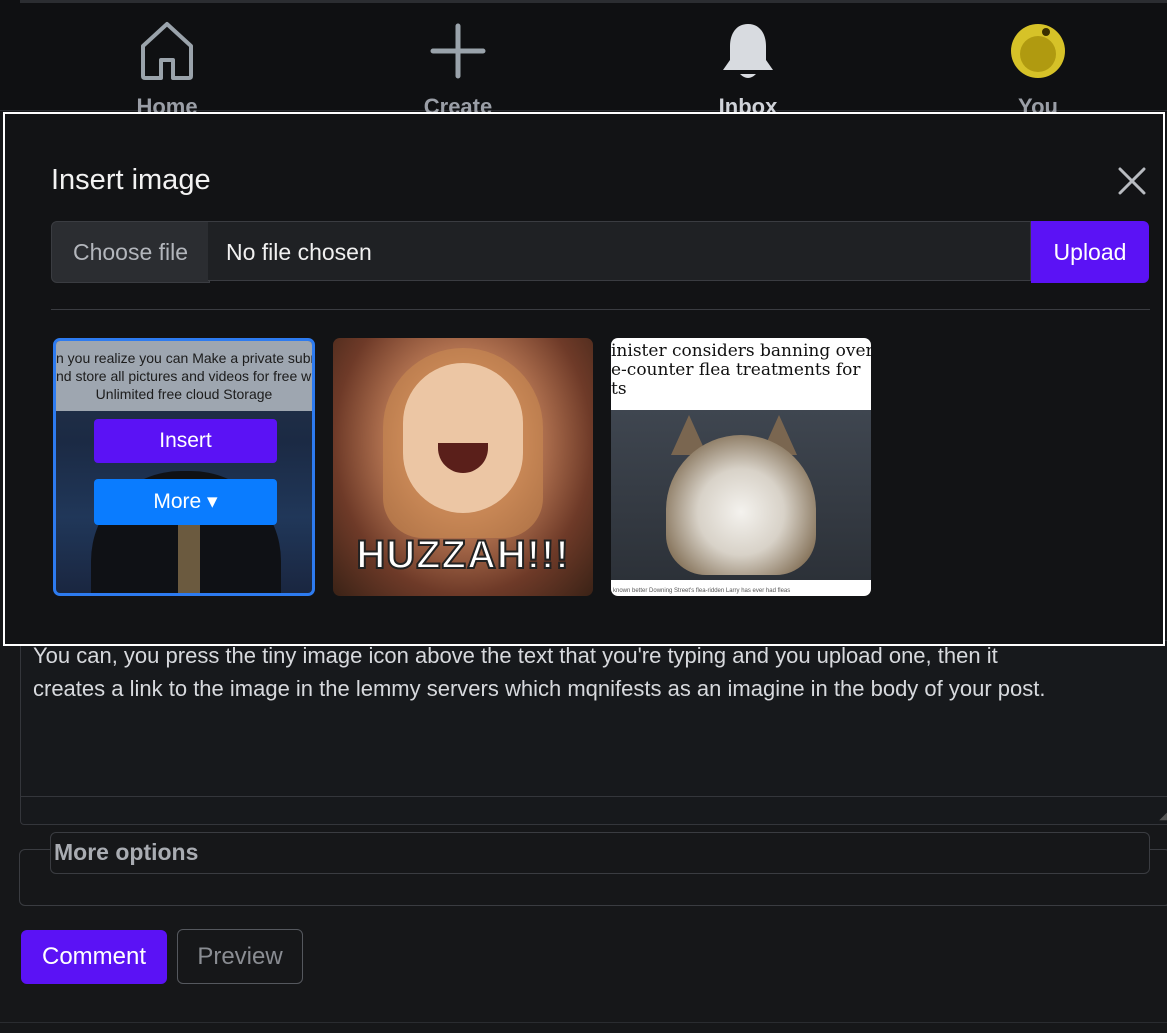  I want to click on more-dropdown-button: More ▾, so click(185, 502).